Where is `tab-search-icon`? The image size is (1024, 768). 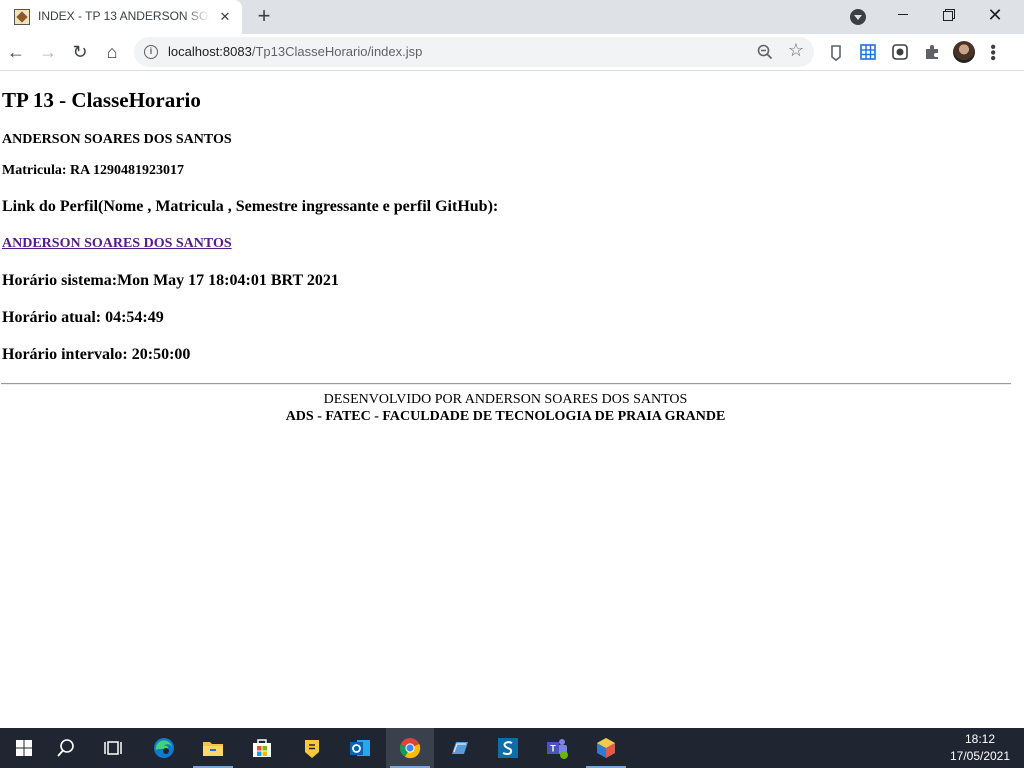
tab-search-icon is located at coordinates (858, 17).